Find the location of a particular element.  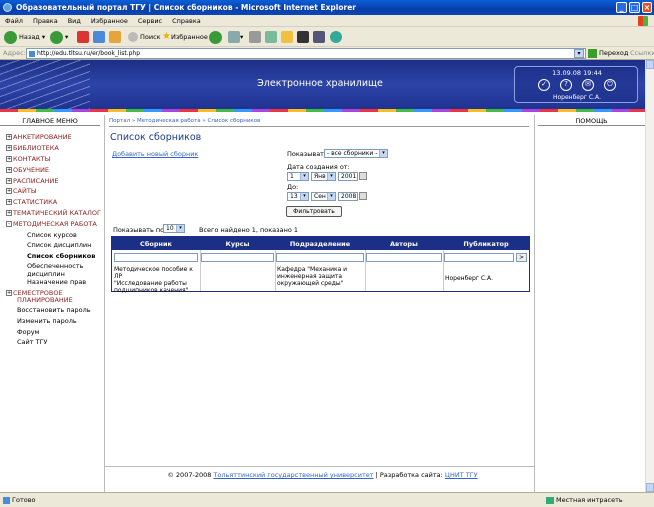

show-select: - все сборники - ▾ is located at coordinates (356, 153).